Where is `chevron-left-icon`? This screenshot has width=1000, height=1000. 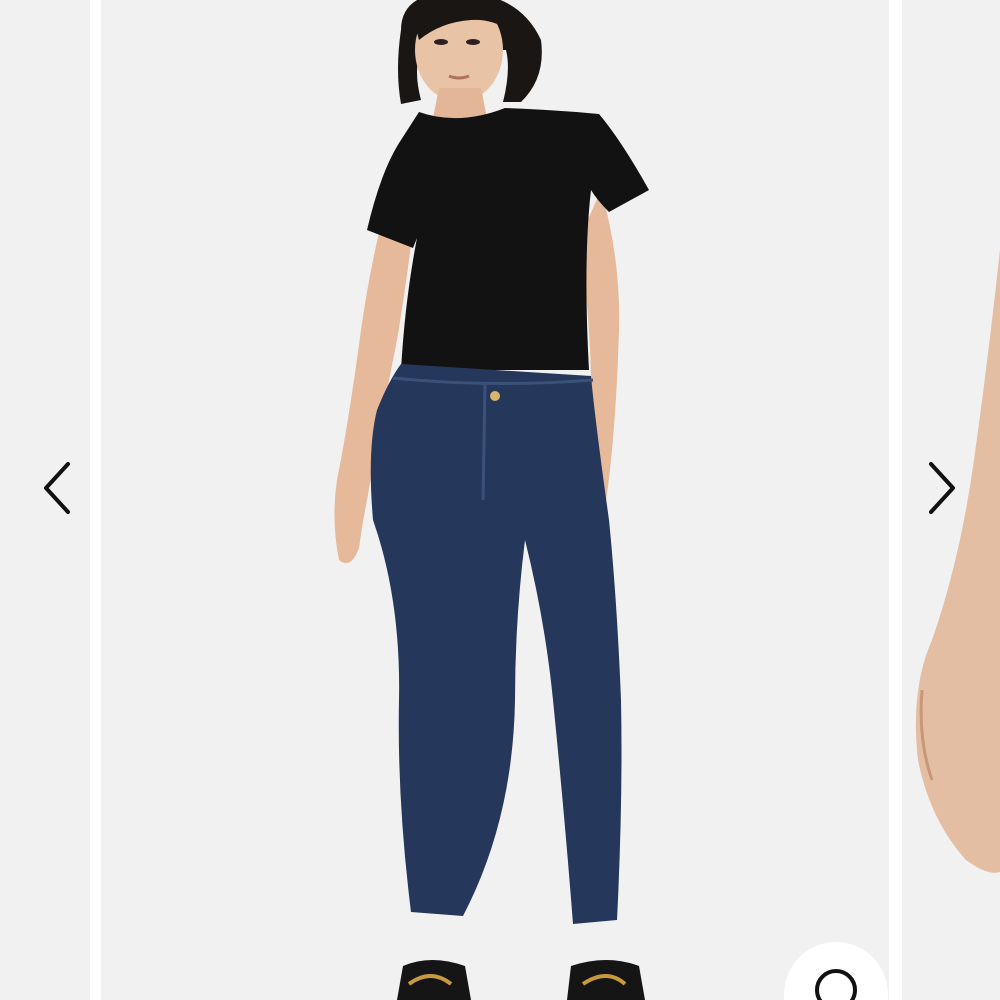 chevron-left-icon is located at coordinates (56, 488).